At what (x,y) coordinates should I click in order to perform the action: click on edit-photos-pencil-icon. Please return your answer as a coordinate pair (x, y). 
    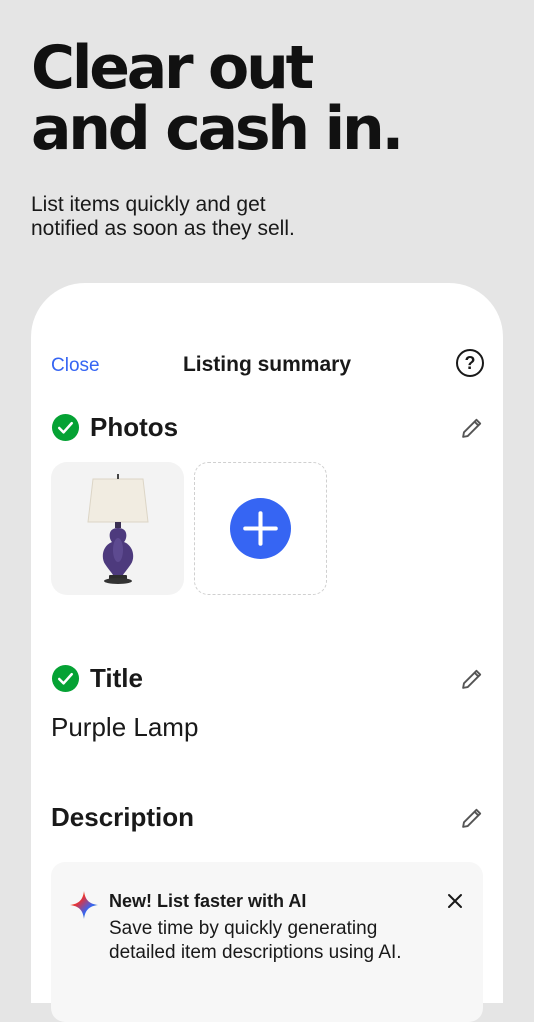
    Looking at the image, I should click on (472, 427).